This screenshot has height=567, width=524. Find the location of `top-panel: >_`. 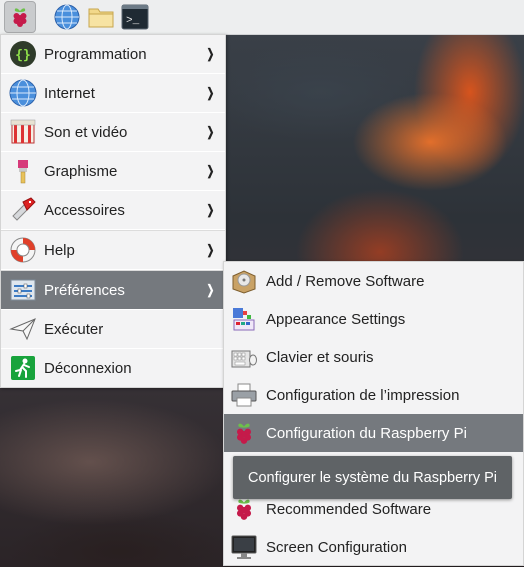

top-panel: >_ is located at coordinates (262, 17).